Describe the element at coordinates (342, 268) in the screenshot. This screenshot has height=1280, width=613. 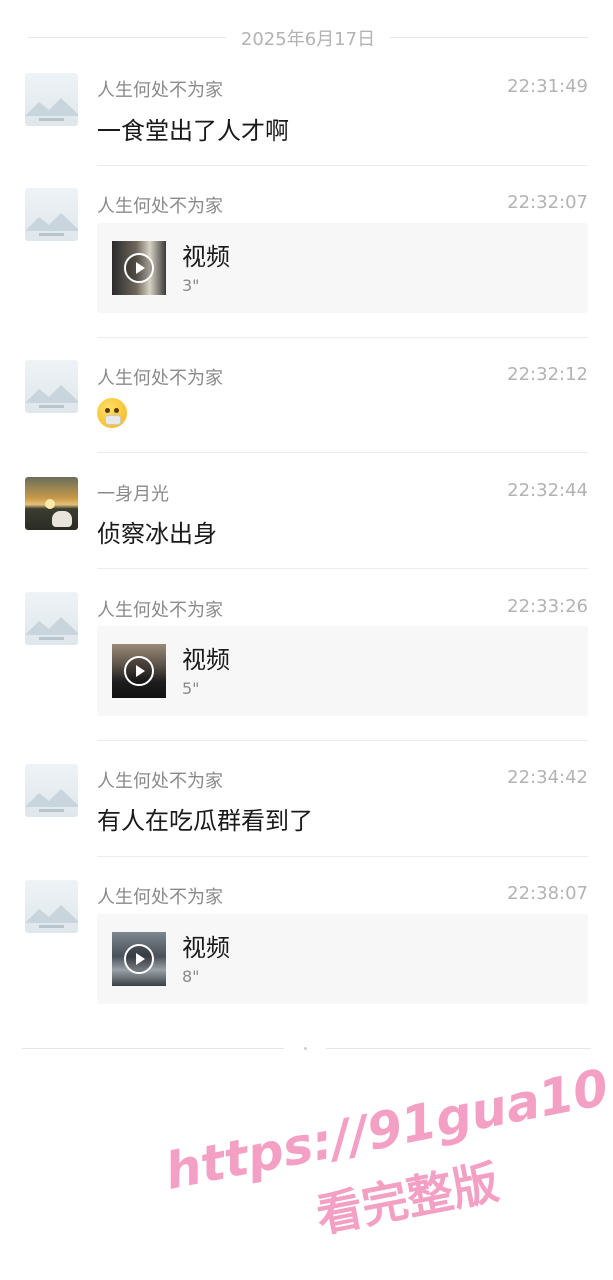
I see `video-message-card: 视频 3"` at that location.